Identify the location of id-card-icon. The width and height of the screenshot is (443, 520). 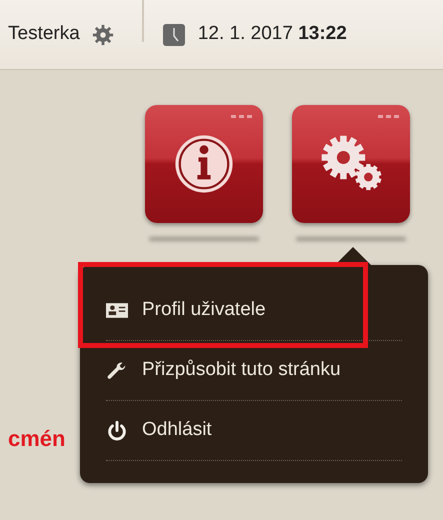
(117, 310).